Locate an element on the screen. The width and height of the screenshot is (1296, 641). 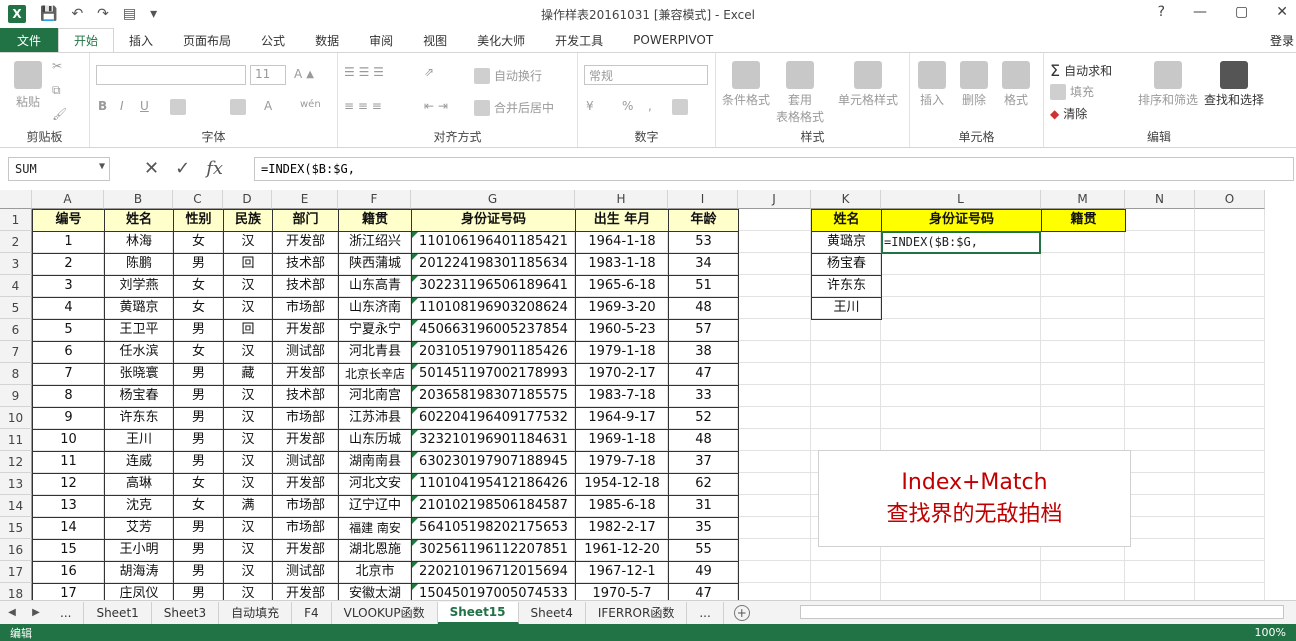
clear-button: ◆ 清除 is located at coordinates (1068, 113).